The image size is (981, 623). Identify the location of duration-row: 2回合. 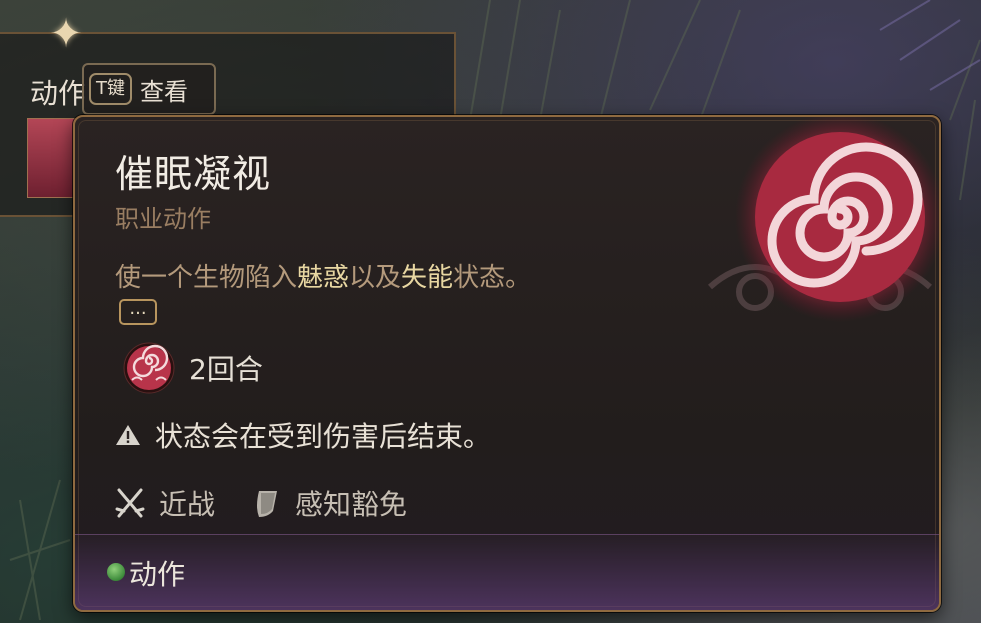
(193, 368).